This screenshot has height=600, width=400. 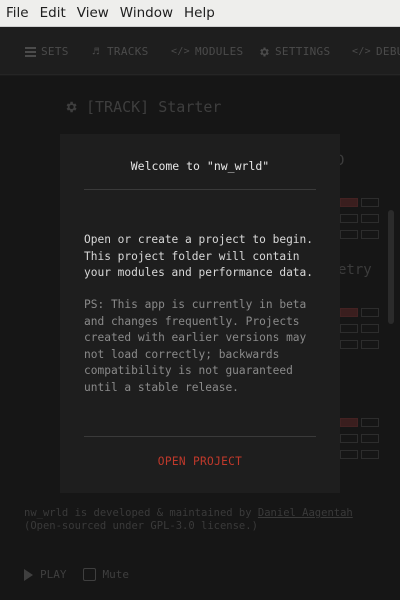 I want to click on nav-sets: SETS, so click(x=46, y=51).